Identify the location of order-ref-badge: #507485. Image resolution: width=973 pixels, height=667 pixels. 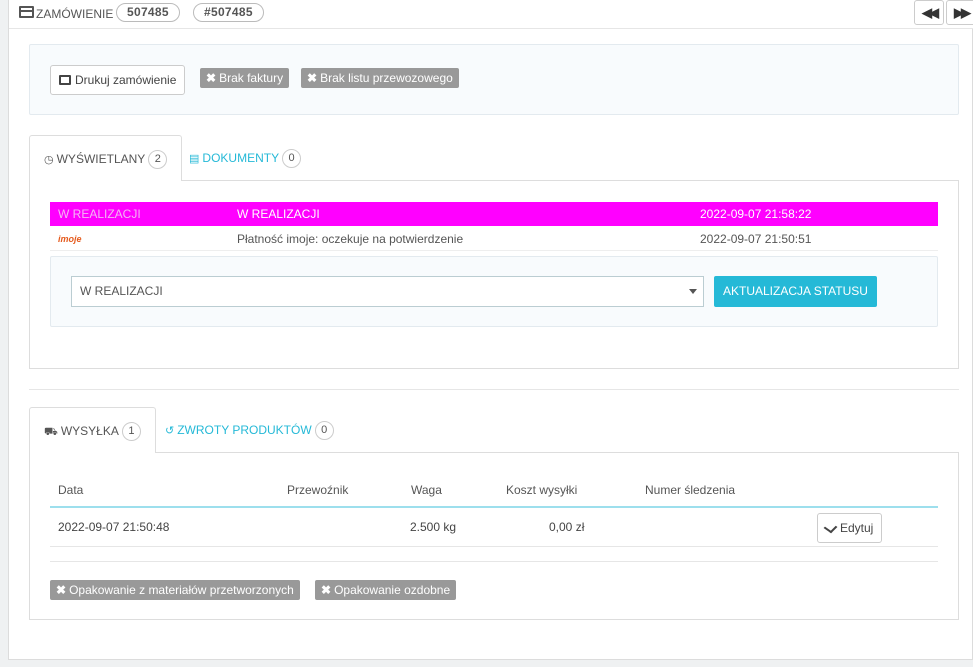
(228, 12).